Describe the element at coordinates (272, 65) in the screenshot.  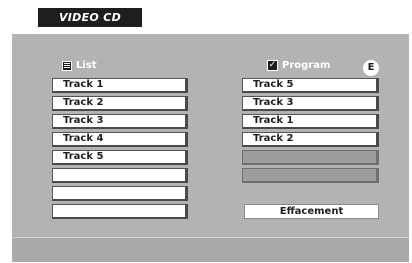
I see `checkbox-checked-icon: ✓` at that location.